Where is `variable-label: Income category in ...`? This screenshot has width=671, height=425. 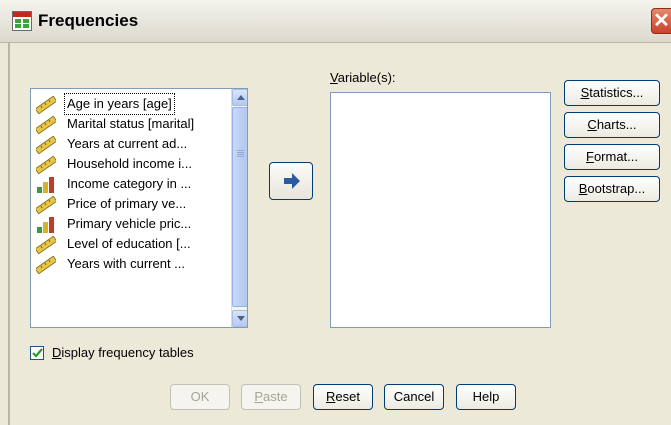
variable-label: Income category in ... is located at coordinates (129, 183).